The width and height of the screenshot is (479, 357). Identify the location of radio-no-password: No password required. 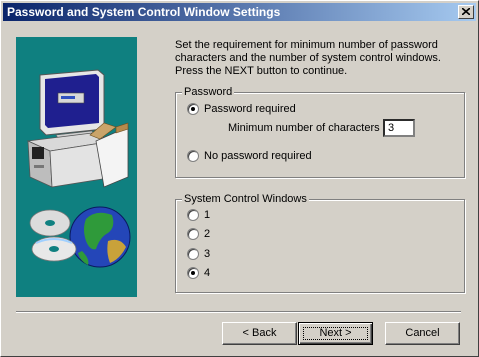
(249, 156).